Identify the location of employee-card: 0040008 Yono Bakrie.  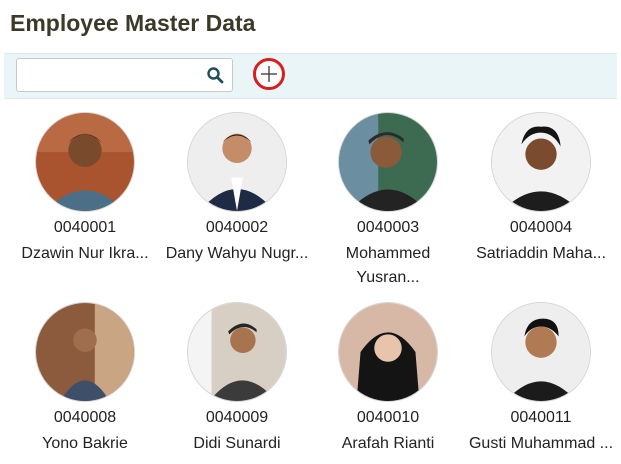
(85, 379).